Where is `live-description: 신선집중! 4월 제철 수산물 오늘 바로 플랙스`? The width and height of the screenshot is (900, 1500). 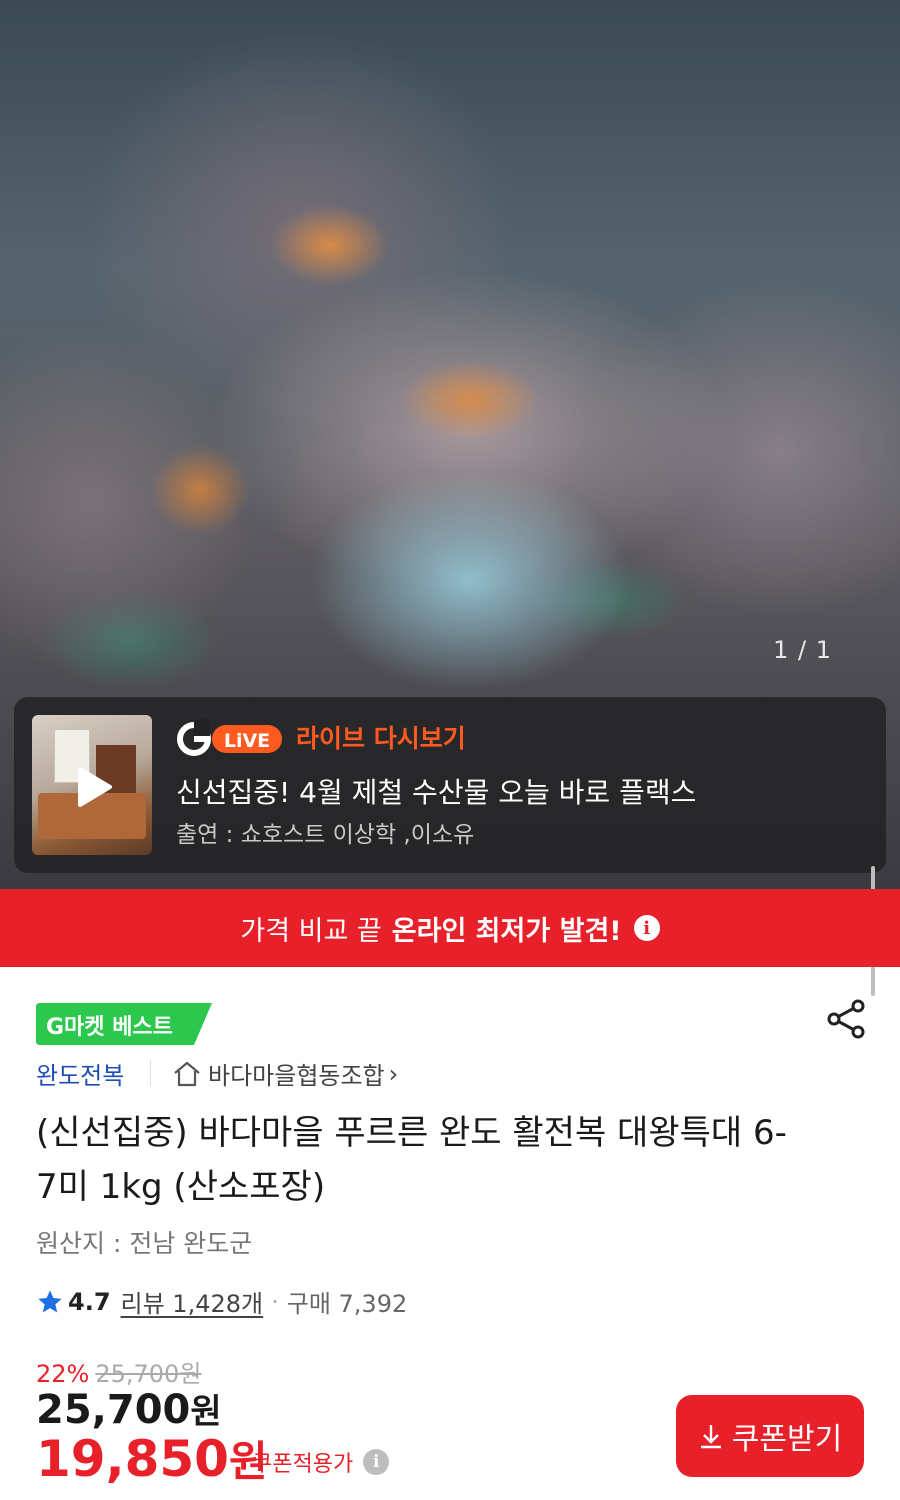
live-description: 신선집중! 4월 제철 수산물 오늘 바로 플랙스 is located at coordinates (436, 792).